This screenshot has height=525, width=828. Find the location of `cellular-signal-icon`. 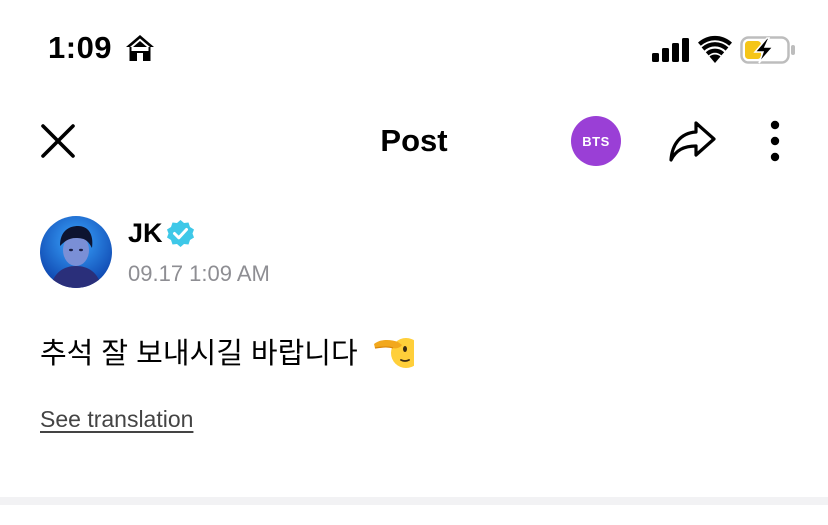

cellular-signal-icon is located at coordinates (670, 50).